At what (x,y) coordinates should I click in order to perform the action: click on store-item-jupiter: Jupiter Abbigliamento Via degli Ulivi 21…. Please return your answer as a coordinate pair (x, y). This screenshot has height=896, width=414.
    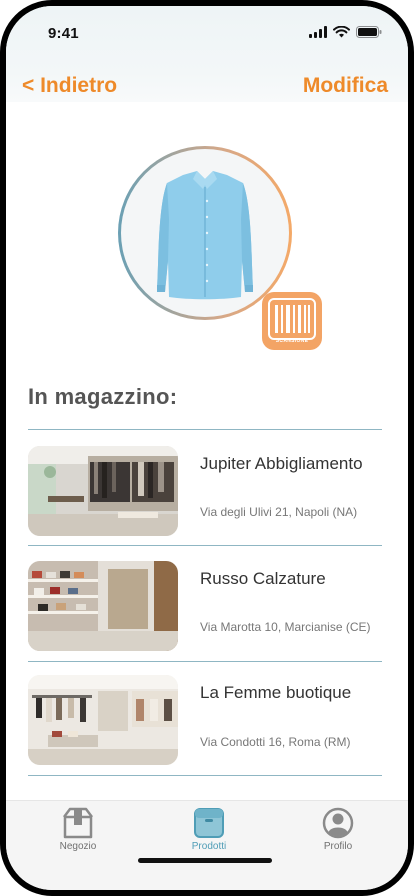
    Looking at the image, I should click on (208, 492).